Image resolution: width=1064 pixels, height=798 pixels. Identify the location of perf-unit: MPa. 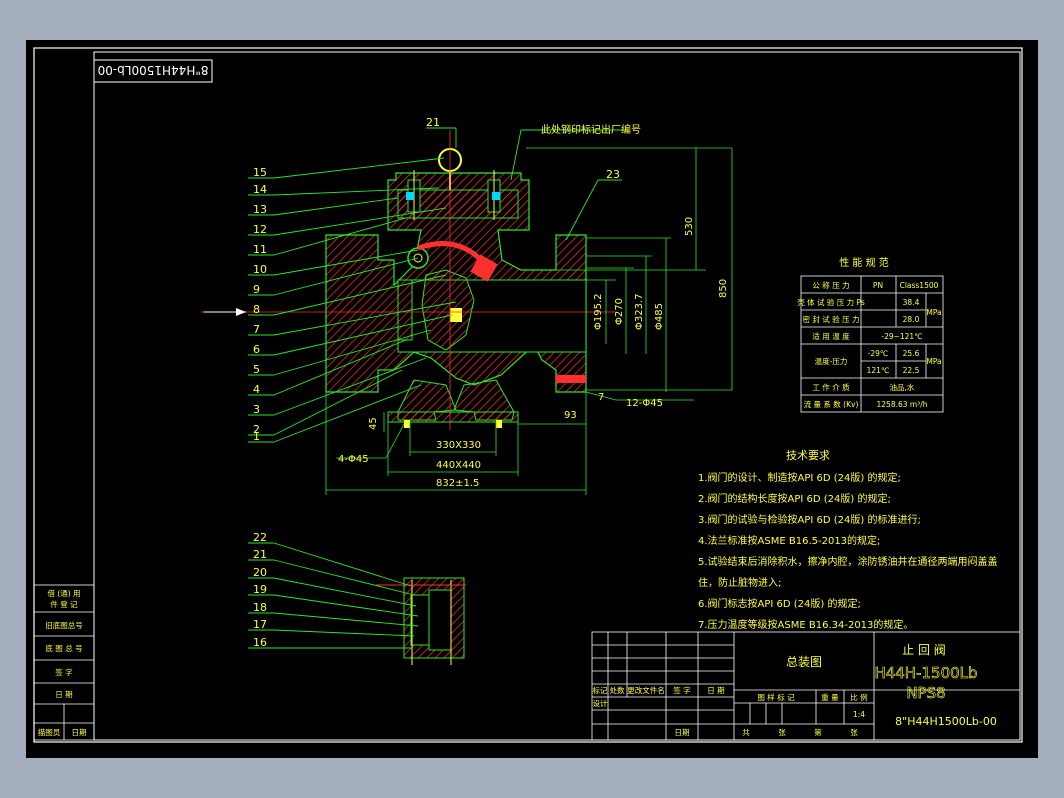
(933, 312).